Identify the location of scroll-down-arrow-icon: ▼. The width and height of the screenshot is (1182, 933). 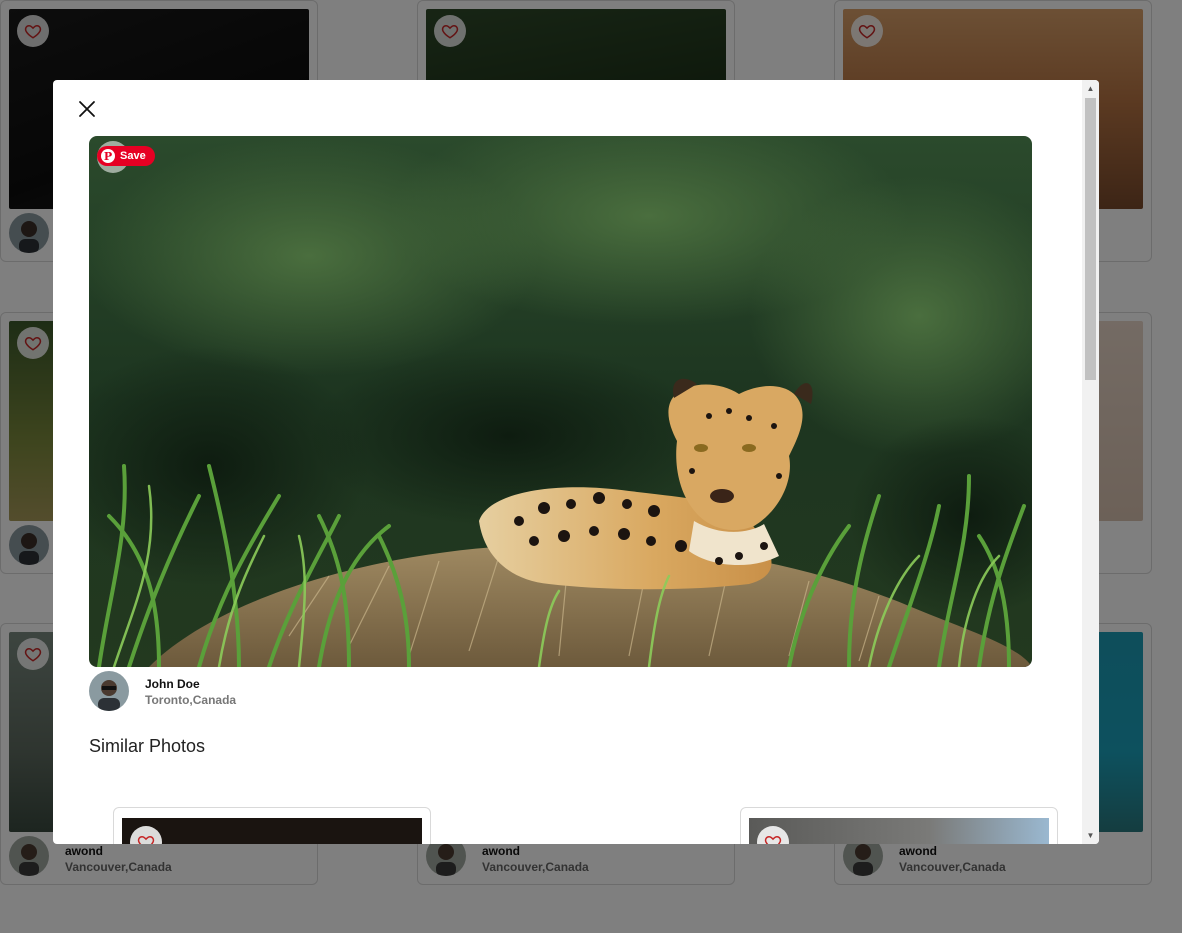
(1090, 835).